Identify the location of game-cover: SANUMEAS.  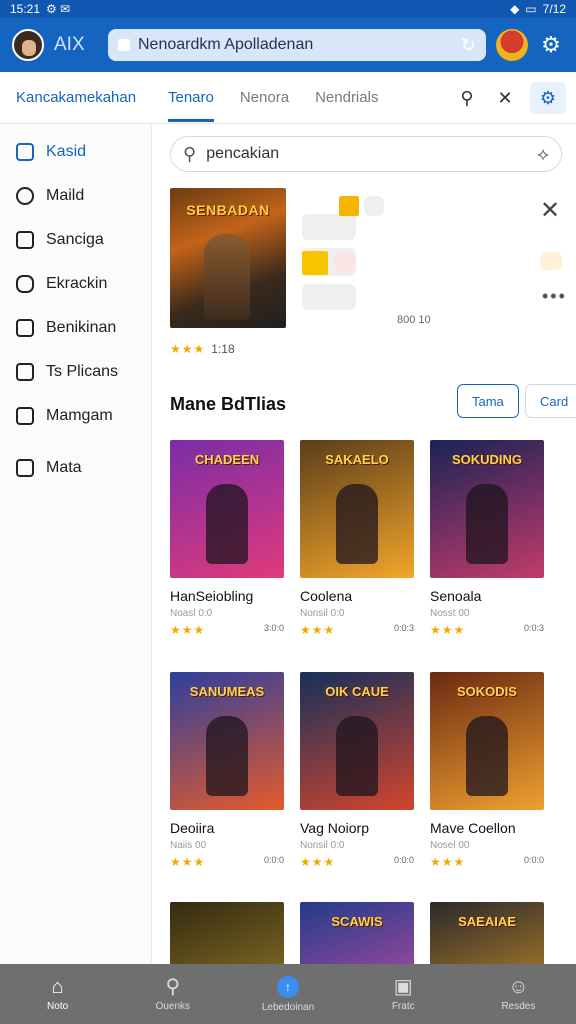
(227, 741).